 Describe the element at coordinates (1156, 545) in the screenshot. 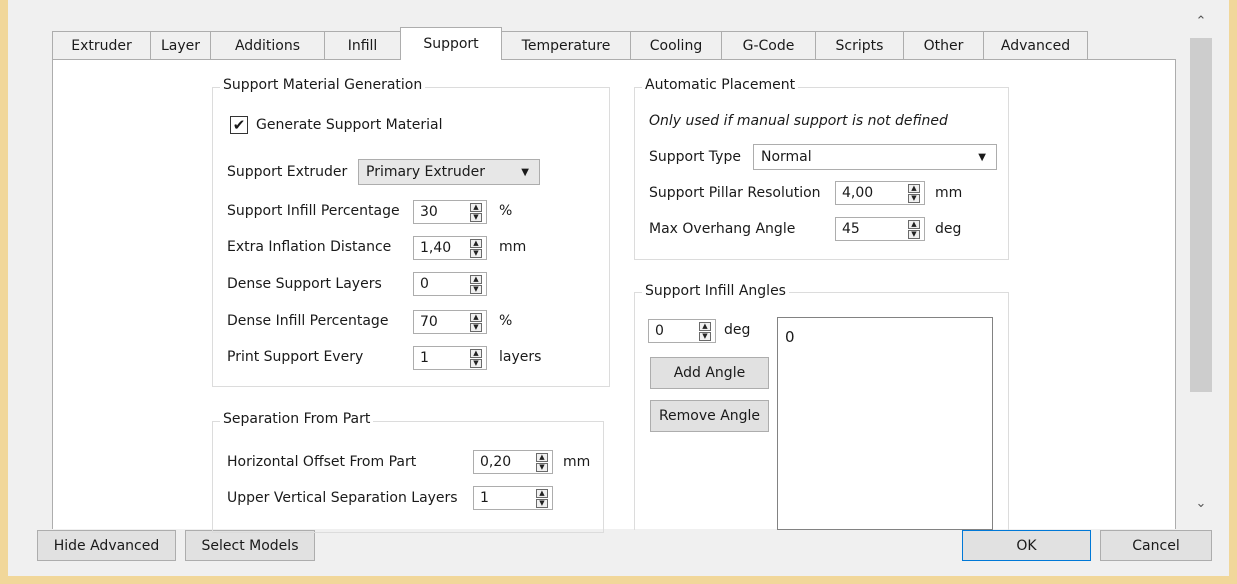

I see `cancel-button: Cancel` at that location.